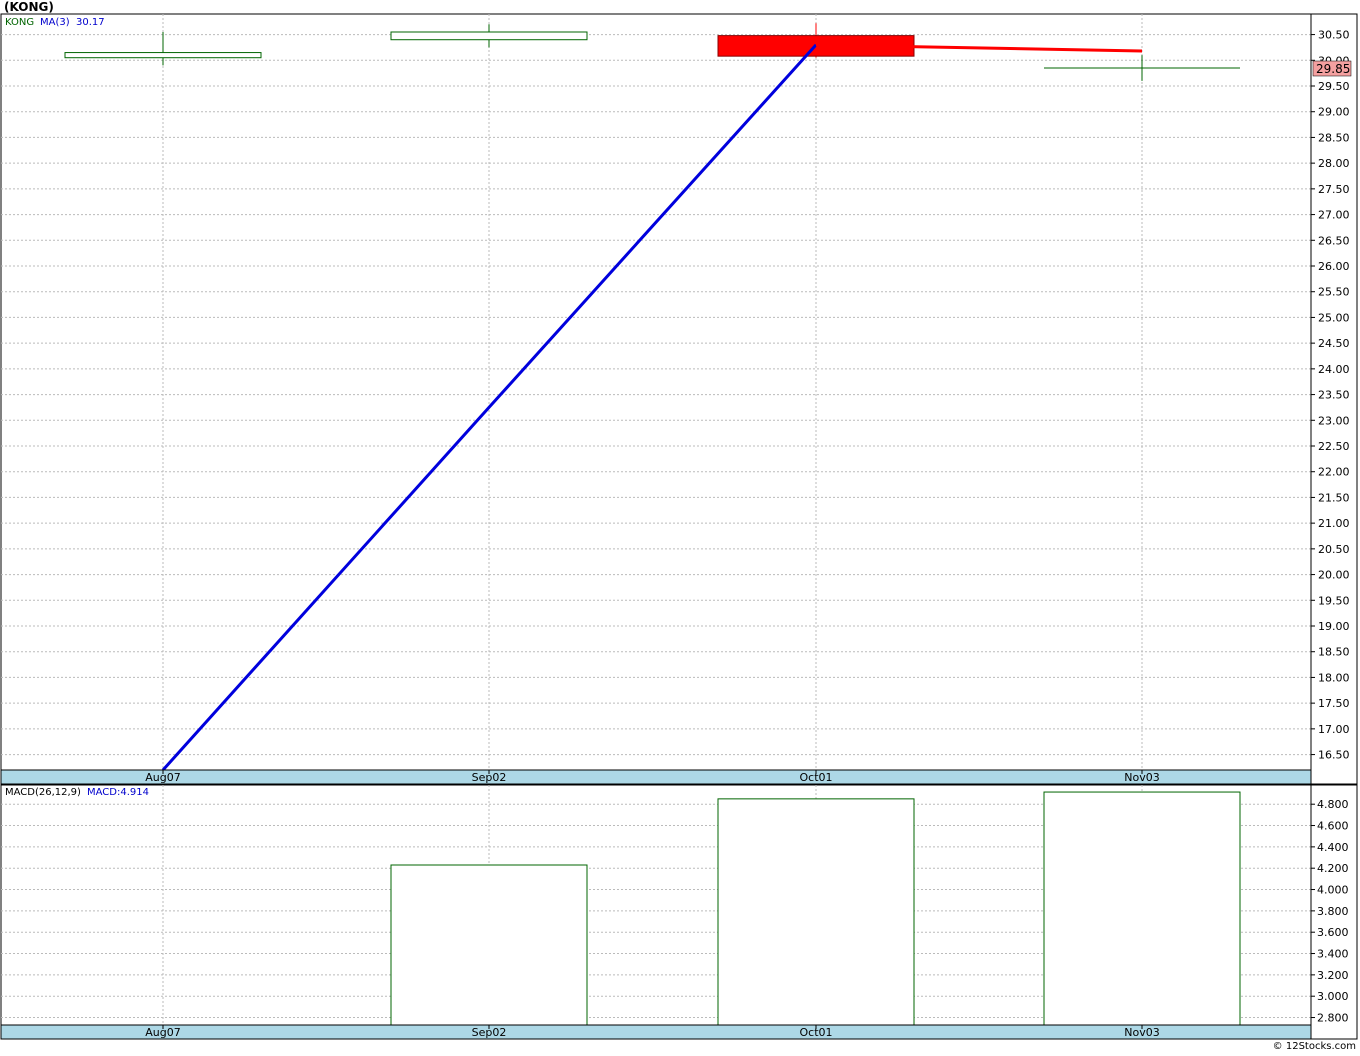 The height and width of the screenshot is (1056, 1360). I want to click on macd-legend-value: MACD:4.914, so click(118, 792).